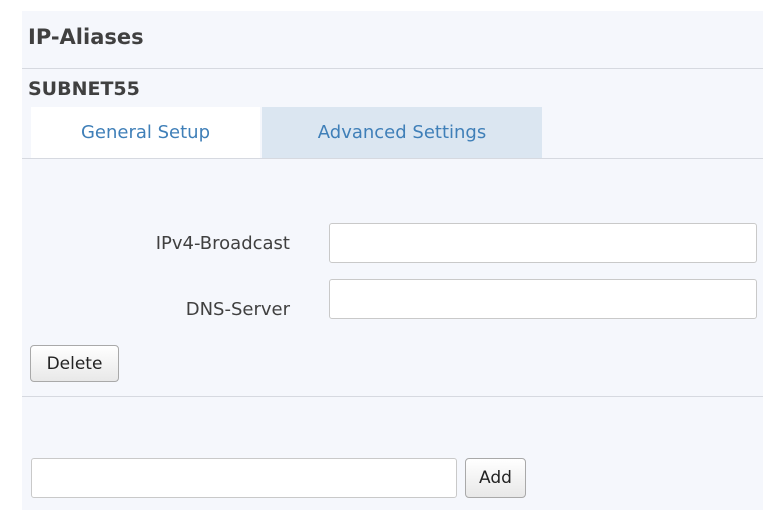 The height and width of the screenshot is (521, 763). What do you see at coordinates (392, 158) in the screenshot?
I see `tab-bar-divider` at bounding box center [392, 158].